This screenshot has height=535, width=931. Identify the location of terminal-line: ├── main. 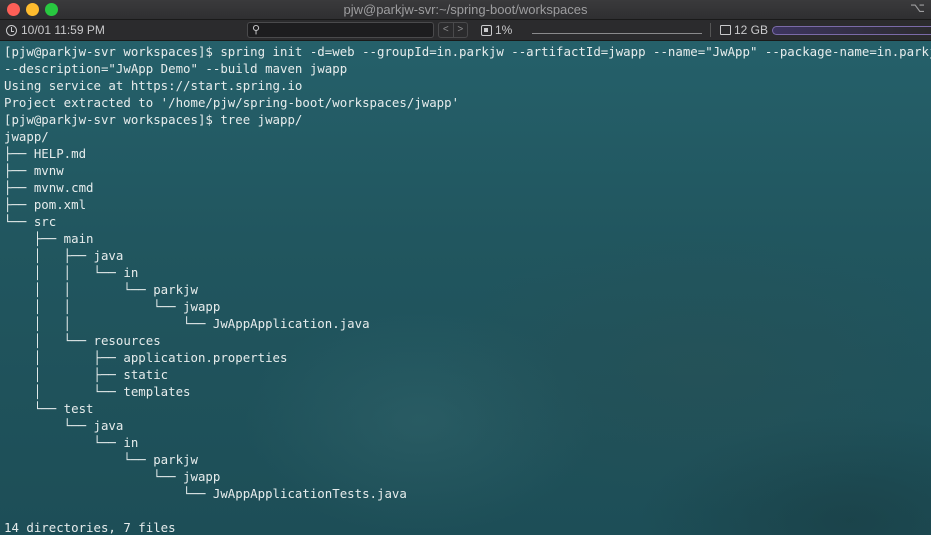
(49, 238).